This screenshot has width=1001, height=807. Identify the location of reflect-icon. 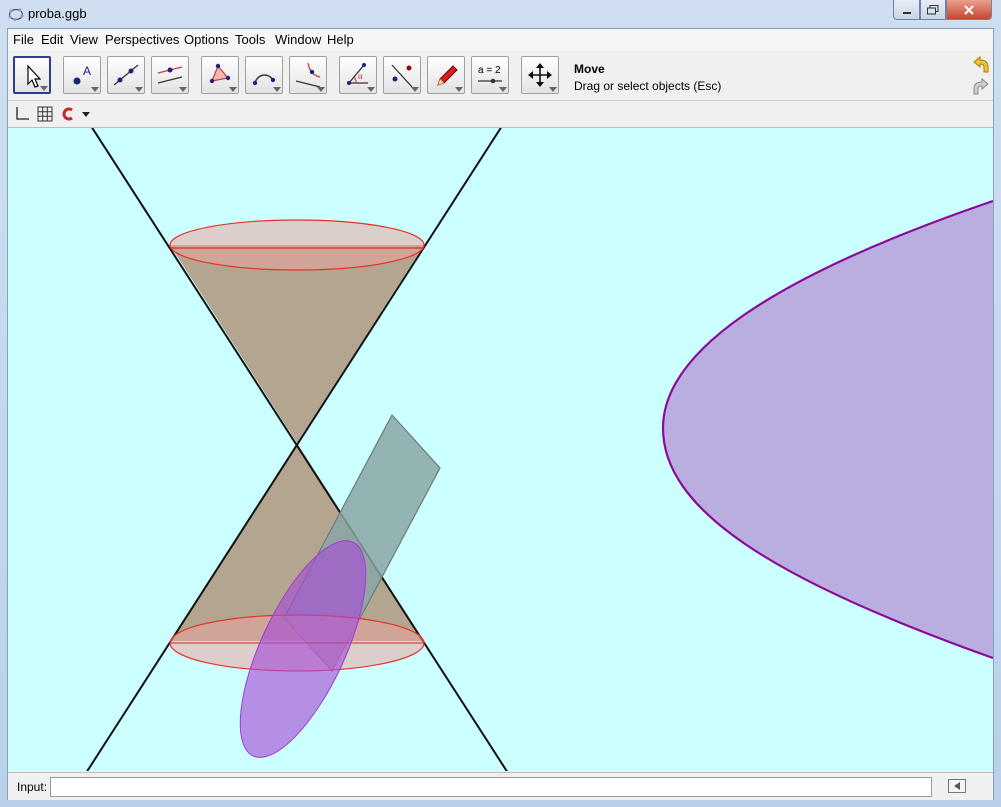
(402, 76).